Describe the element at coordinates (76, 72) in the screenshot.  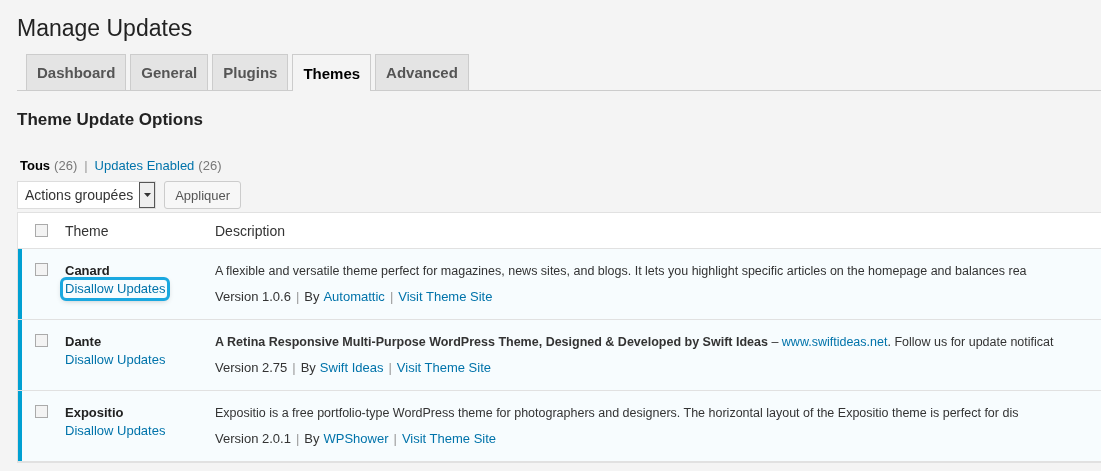
I see `tab: Dashboard` at that location.